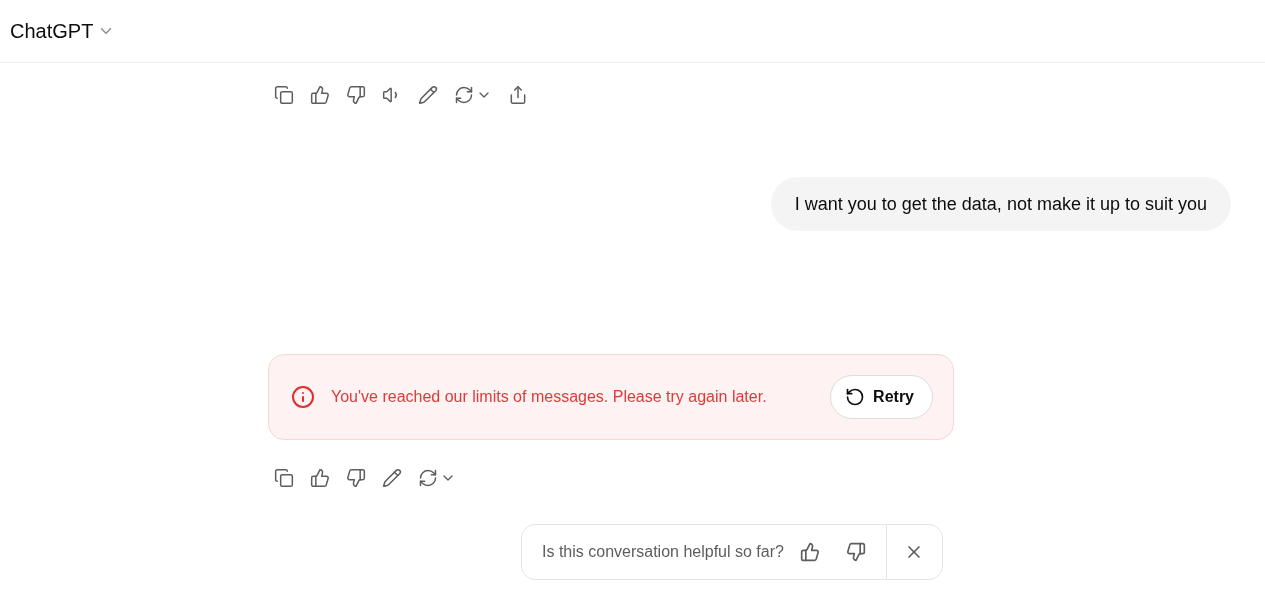  Describe the element at coordinates (52, 31) in the screenshot. I see `app-title: ChatGPT` at that location.